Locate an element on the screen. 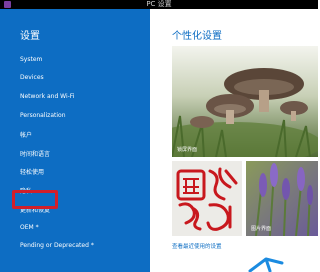 This screenshot has height=272, width=320. title-bar: PC 设置 is located at coordinates (159, 4).